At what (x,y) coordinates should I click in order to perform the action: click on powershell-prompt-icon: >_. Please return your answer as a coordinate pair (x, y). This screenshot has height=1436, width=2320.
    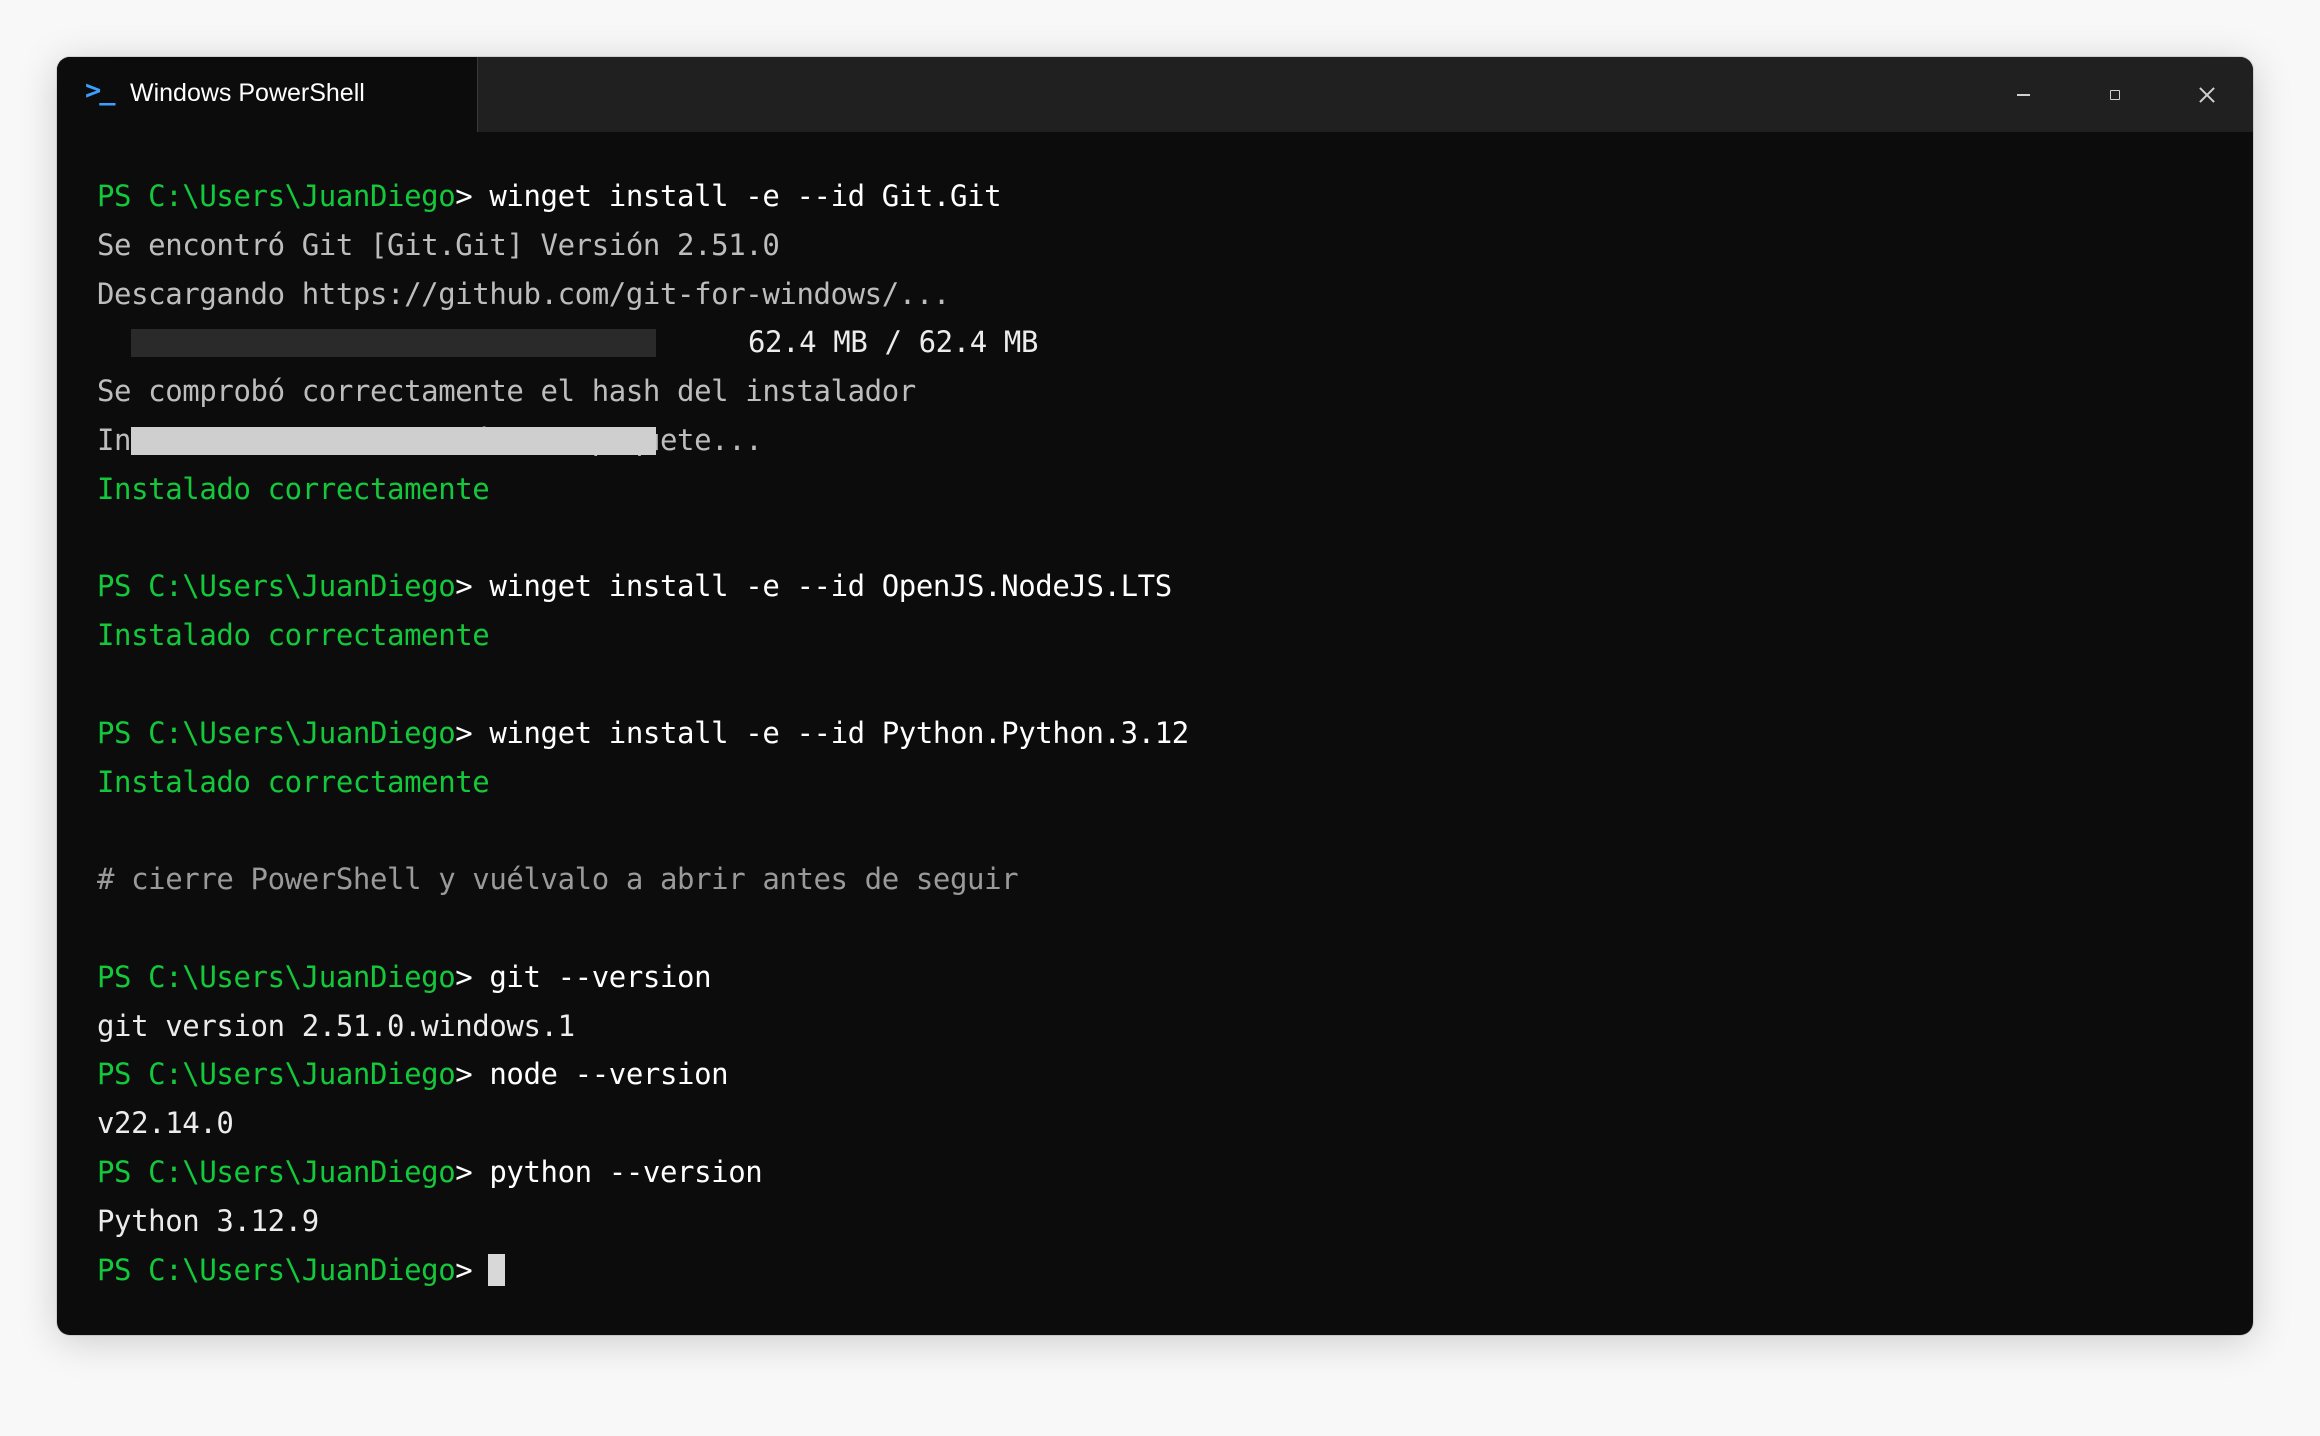
    Looking at the image, I should click on (100, 90).